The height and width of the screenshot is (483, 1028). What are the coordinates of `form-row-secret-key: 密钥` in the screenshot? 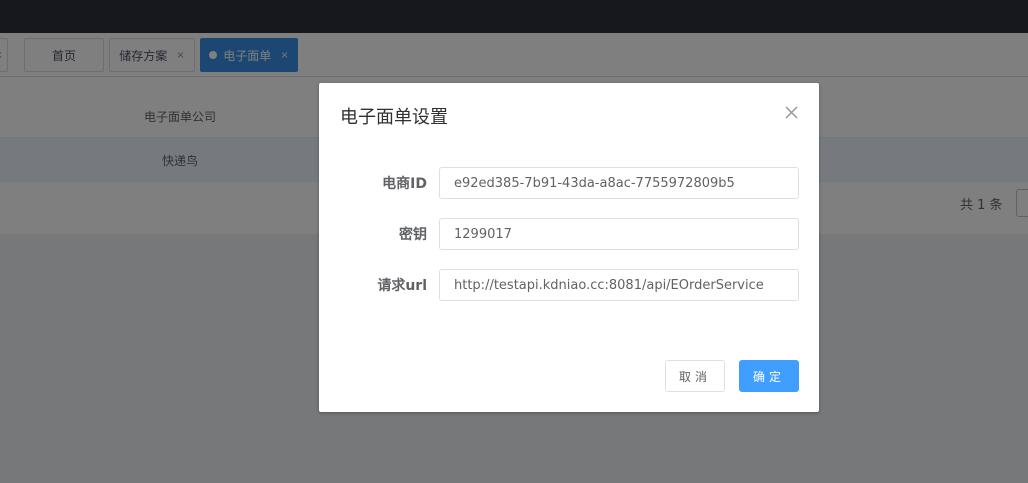 It's located at (569, 234).